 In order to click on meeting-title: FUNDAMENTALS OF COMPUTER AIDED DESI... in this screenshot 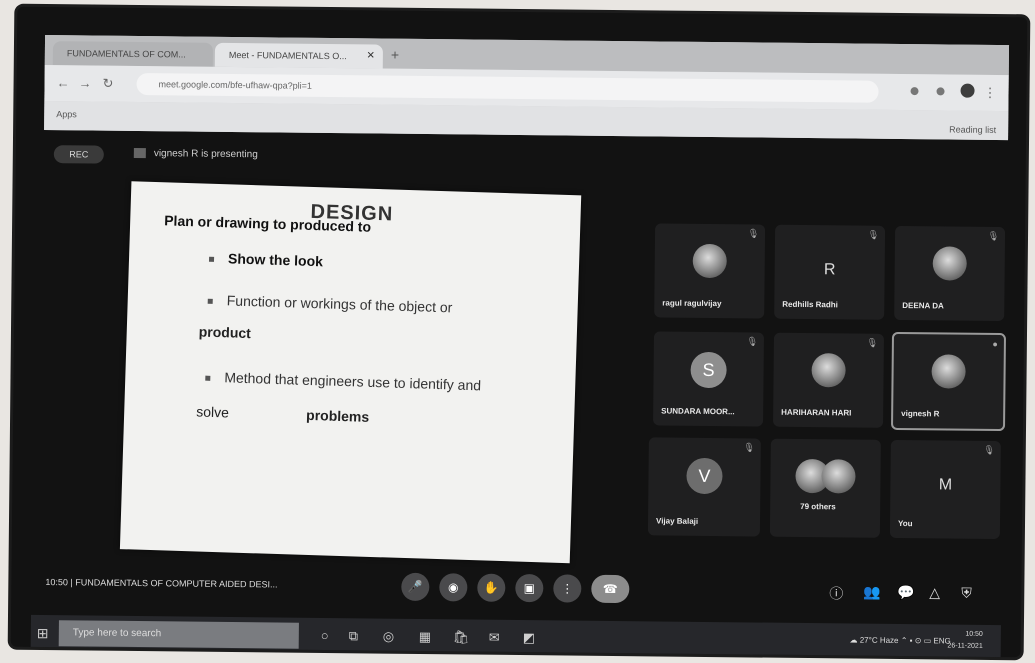, I will do `click(176, 583)`.